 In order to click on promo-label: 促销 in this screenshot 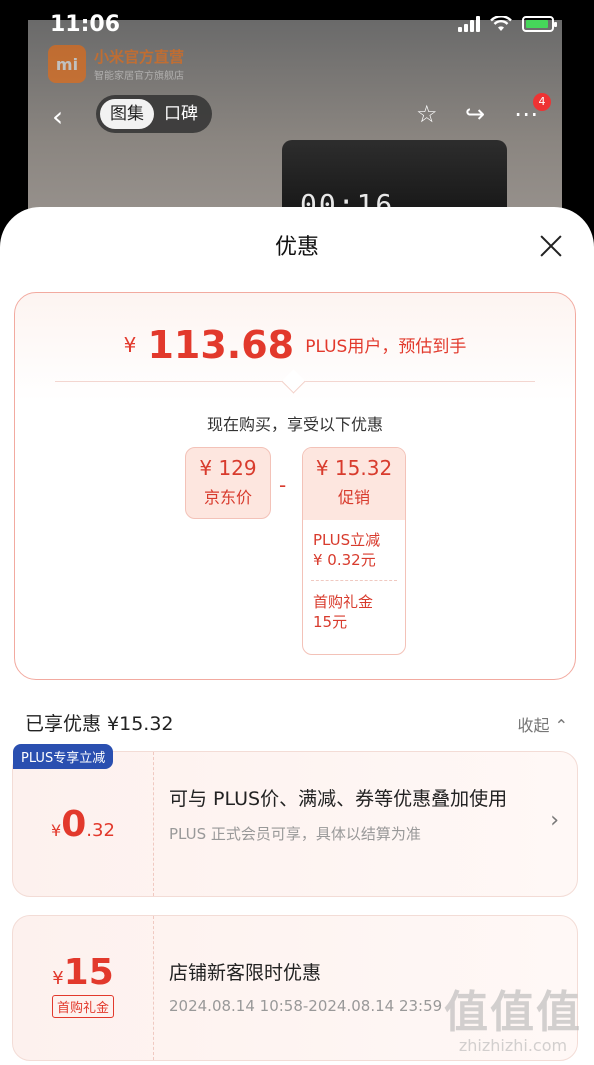, I will do `click(353, 497)`.